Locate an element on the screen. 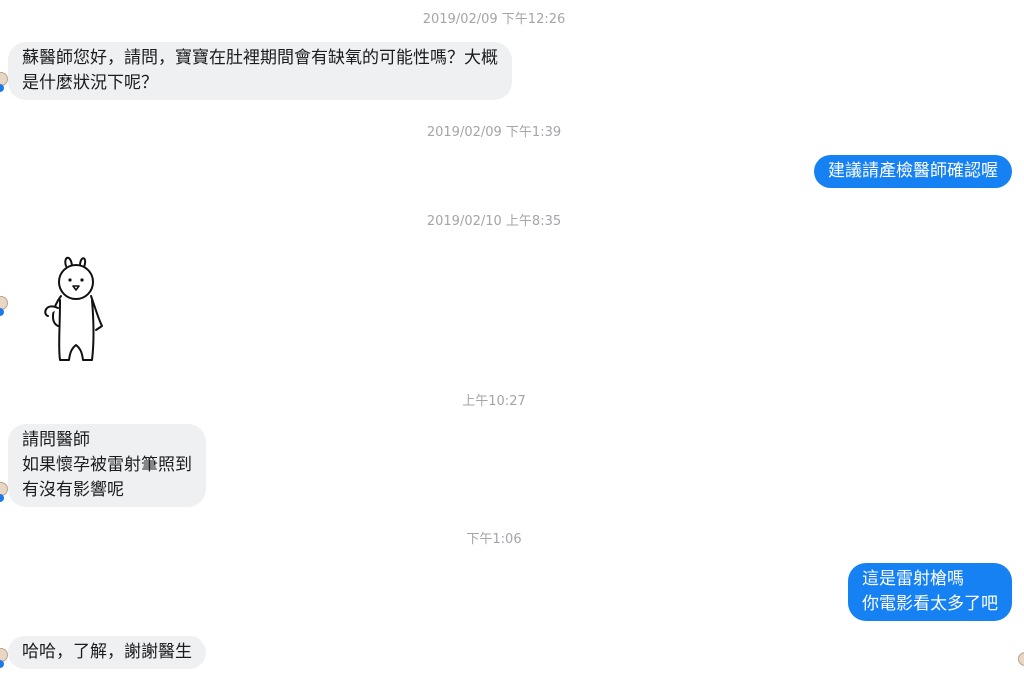 Image resolution: width=1024 pixels, height=685 pixels. message-line: 如果懷孕被雷射筆照到 is located at coordinates (107, 465).